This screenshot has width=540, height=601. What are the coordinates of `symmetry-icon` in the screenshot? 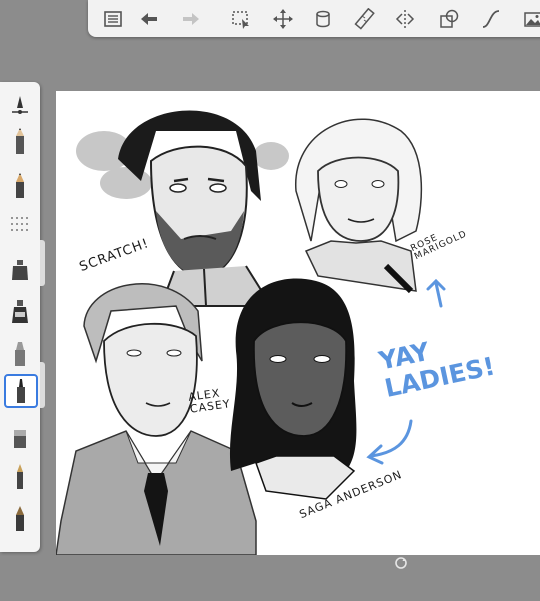 It's located at (405, 19).